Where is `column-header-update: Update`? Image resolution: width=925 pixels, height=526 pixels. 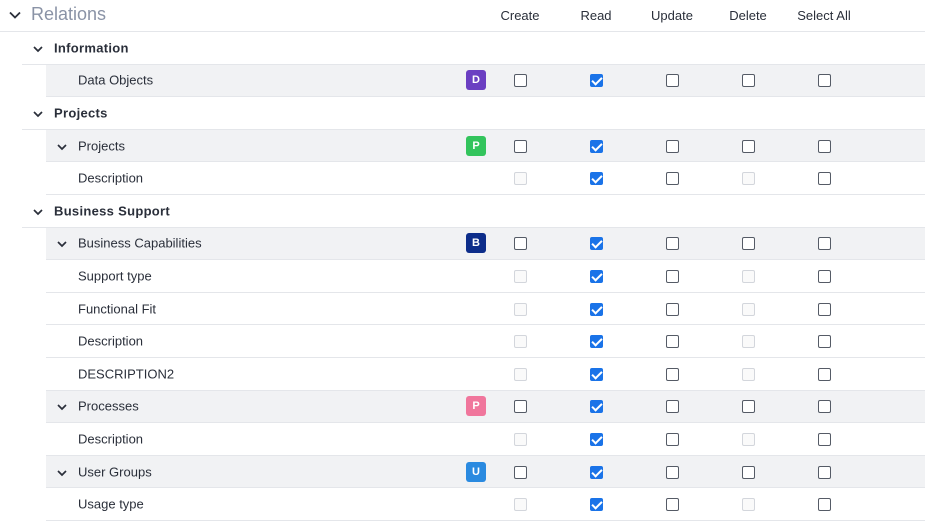 column-header-update: Update is located at coordinates (672, 15).